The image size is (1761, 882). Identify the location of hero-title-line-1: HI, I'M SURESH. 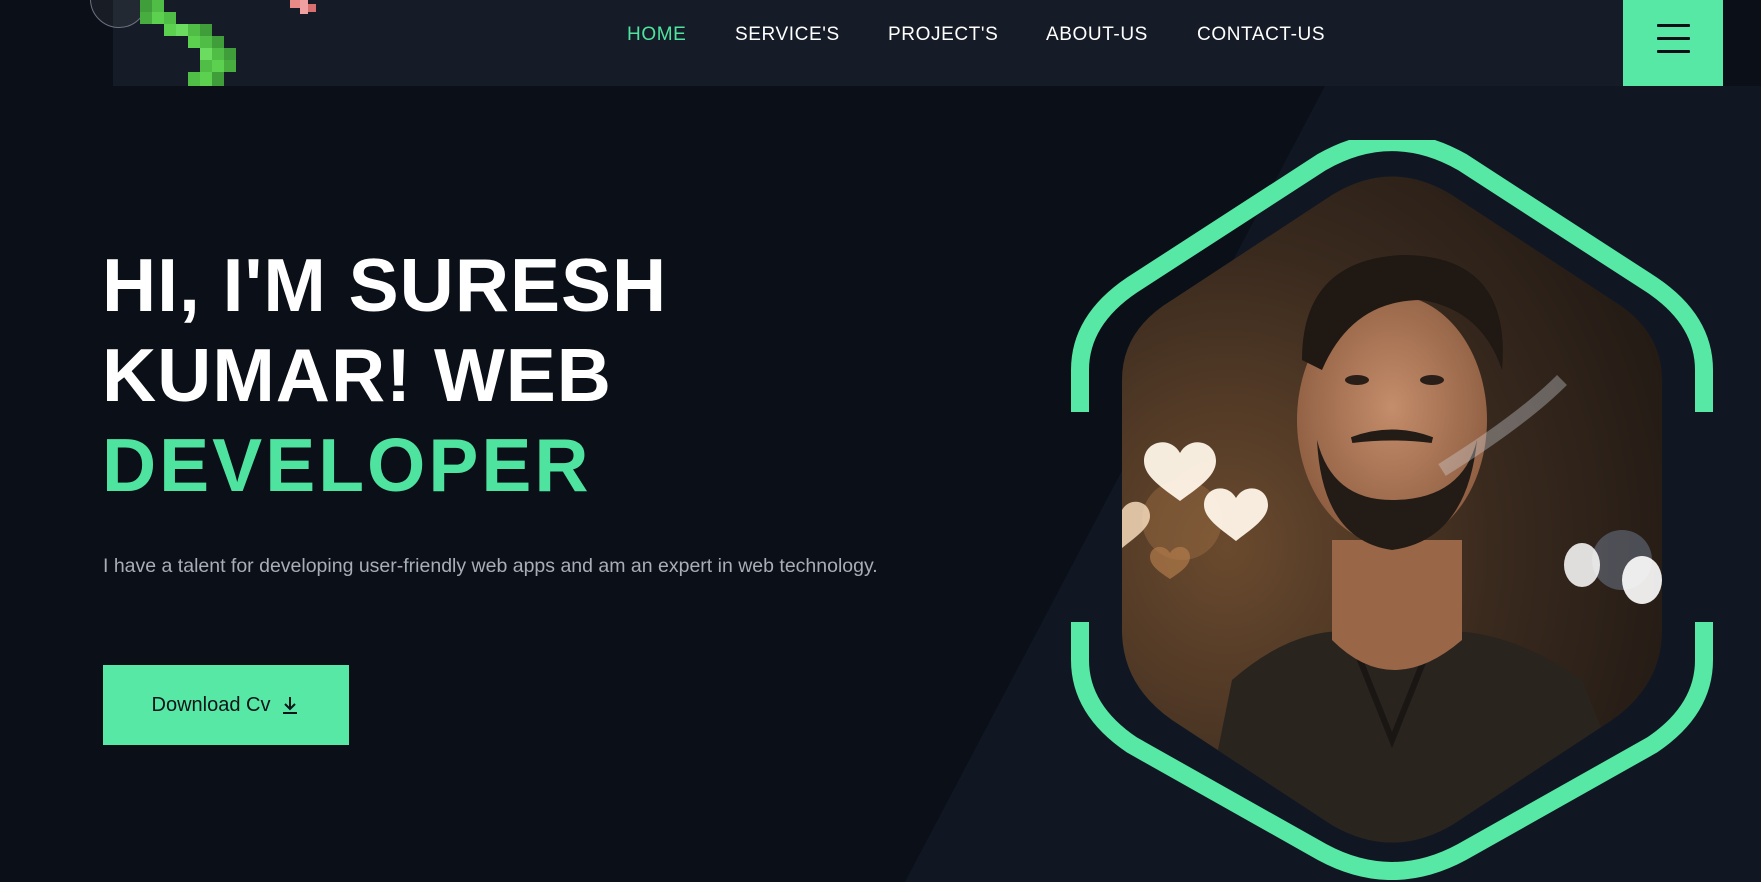
(385, 285).